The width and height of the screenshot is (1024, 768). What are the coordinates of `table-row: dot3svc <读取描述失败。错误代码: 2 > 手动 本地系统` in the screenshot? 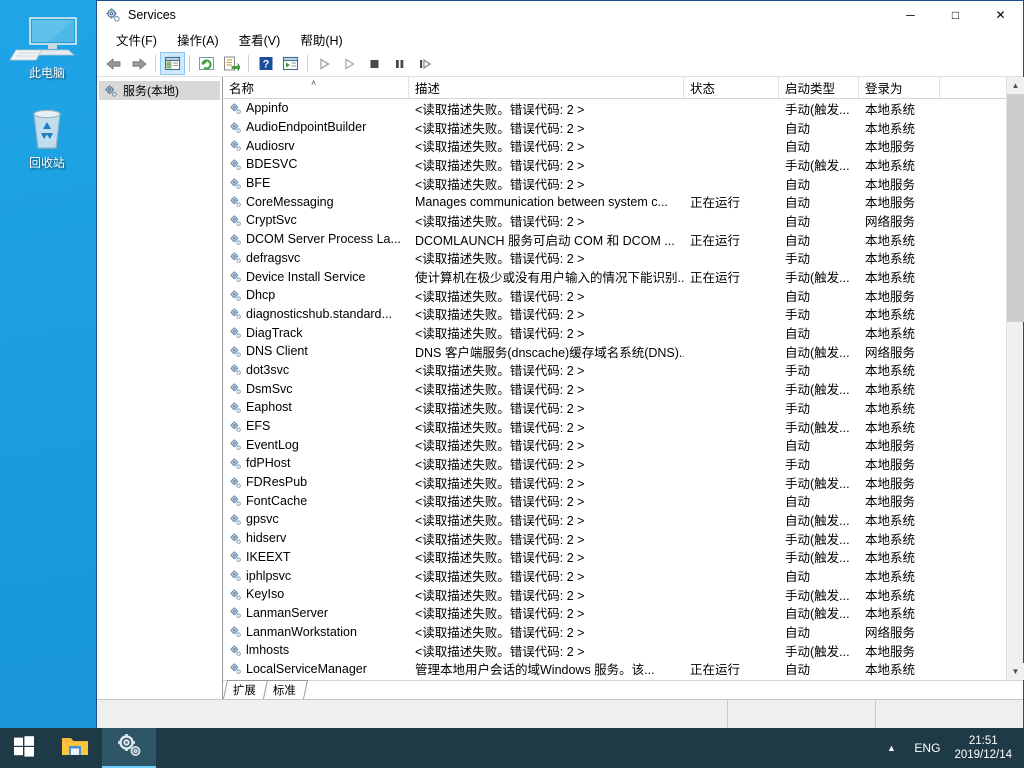 It's located at (614, 370).